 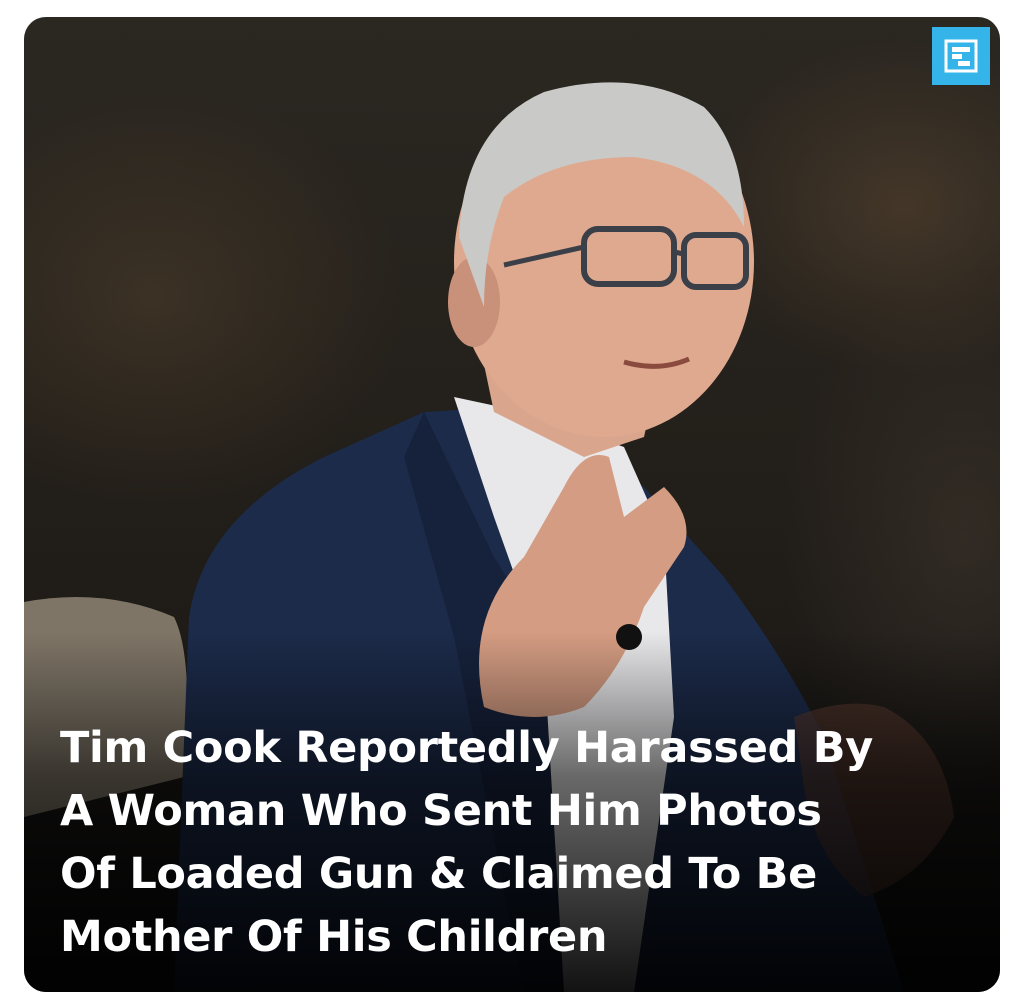 I want to click on brand-logo-icon, so click(x=961, y=56).